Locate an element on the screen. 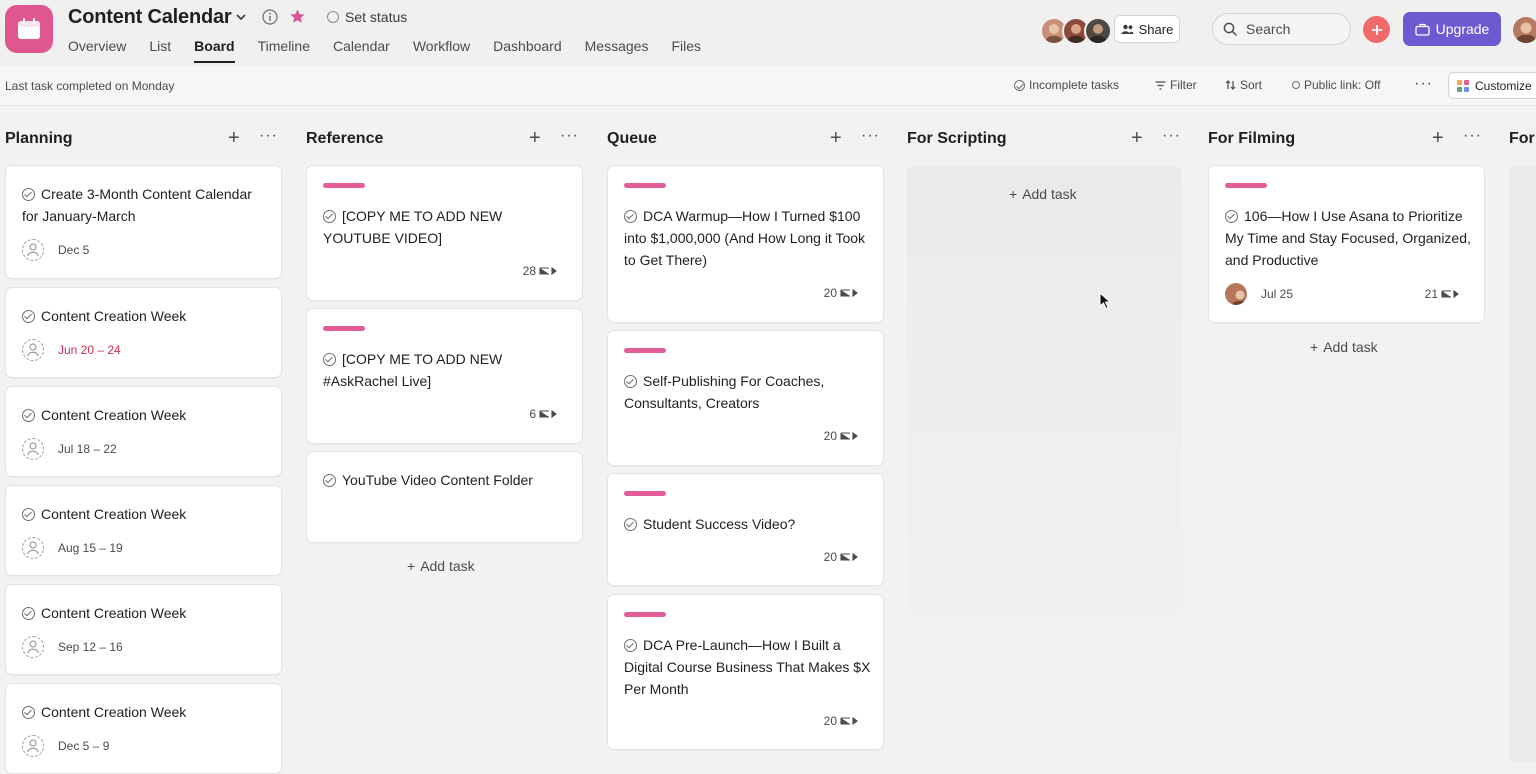 This screenshot has width=1536, height=774. tab-overview: Overview is located at coordinates (97, 50).